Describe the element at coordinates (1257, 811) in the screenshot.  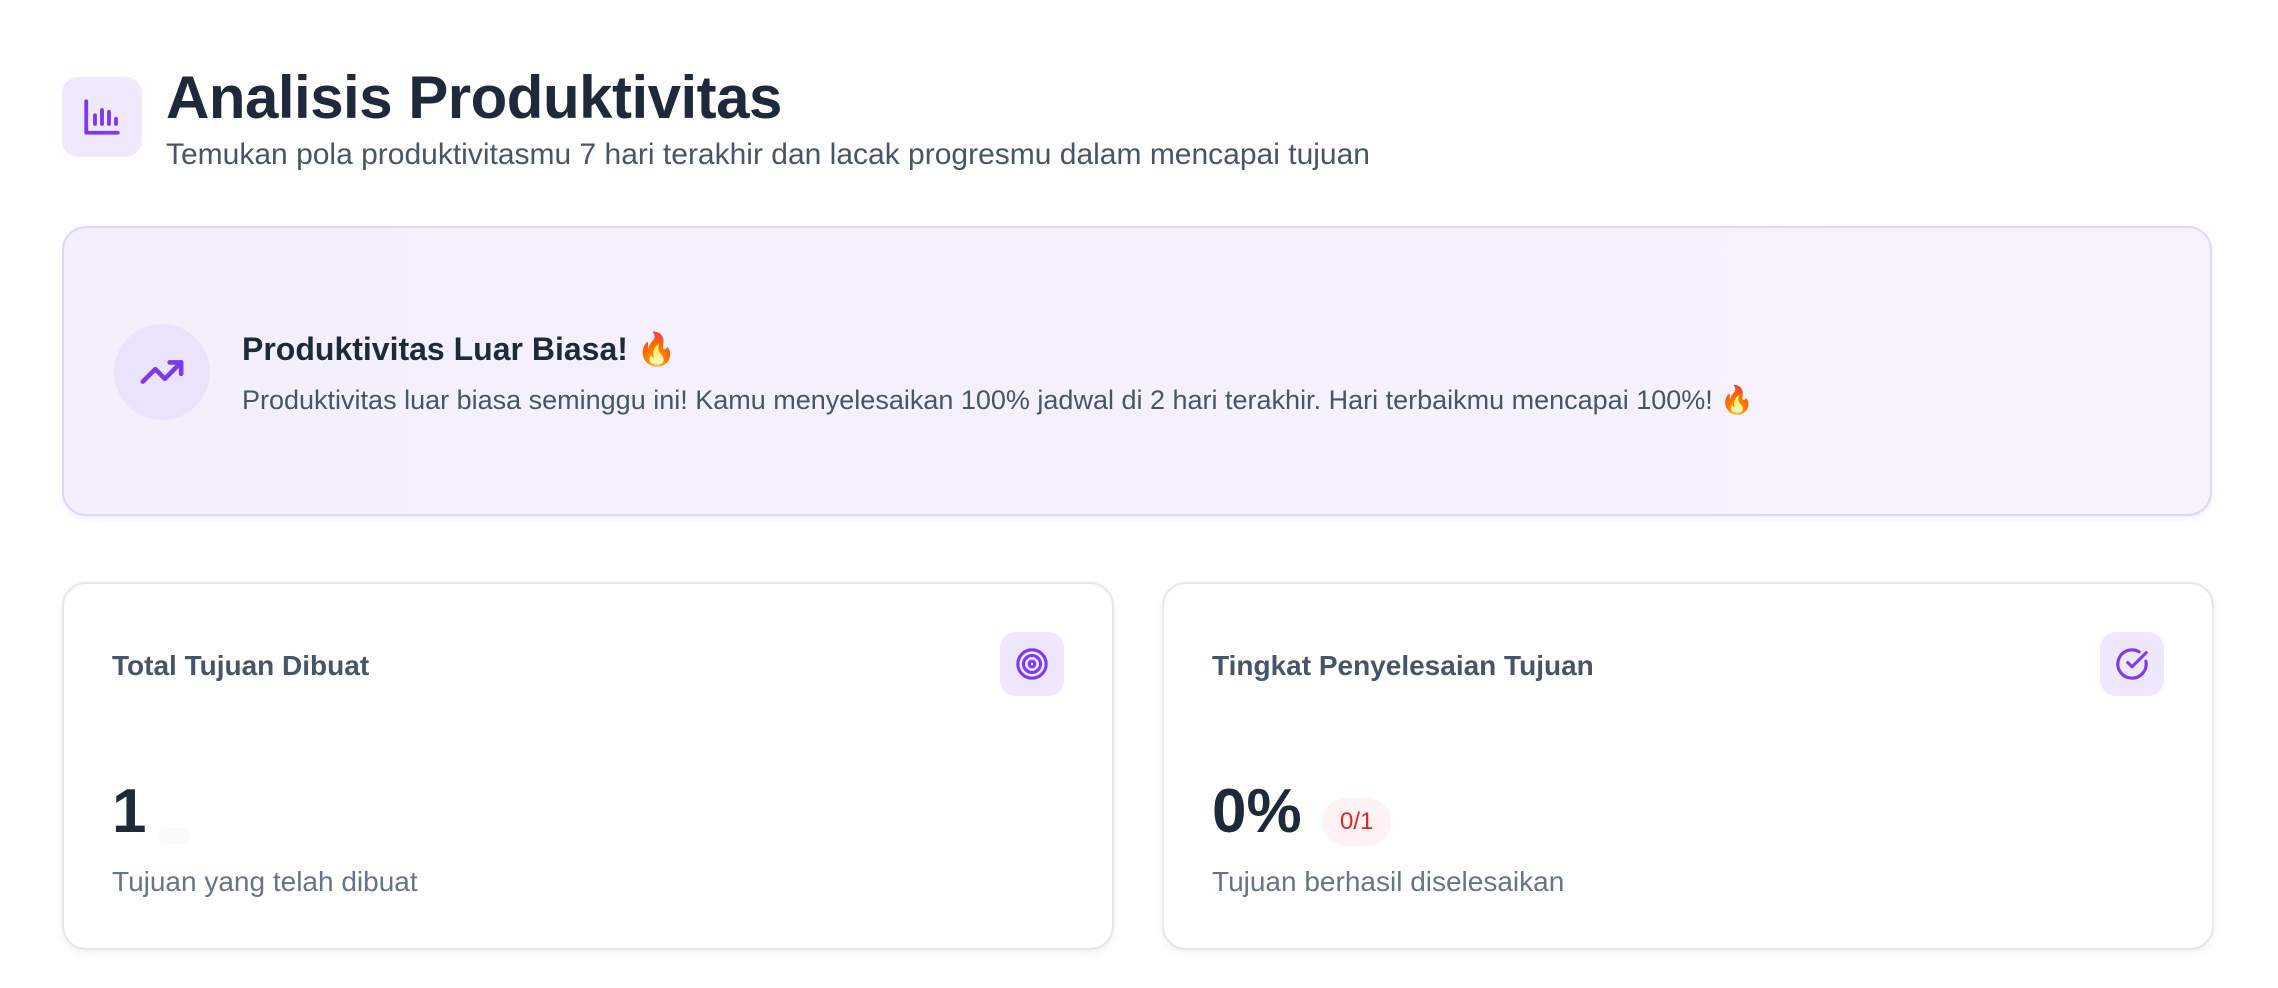
I see `completion-rate-value: 0%` at that location.